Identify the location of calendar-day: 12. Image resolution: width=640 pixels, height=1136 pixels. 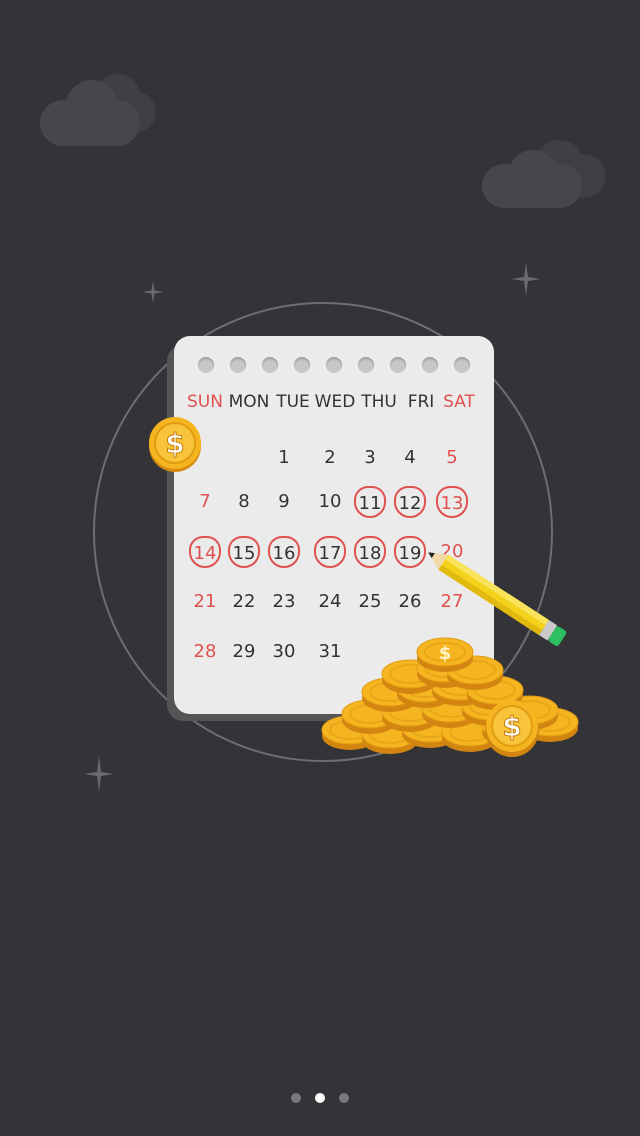
(410, 502).